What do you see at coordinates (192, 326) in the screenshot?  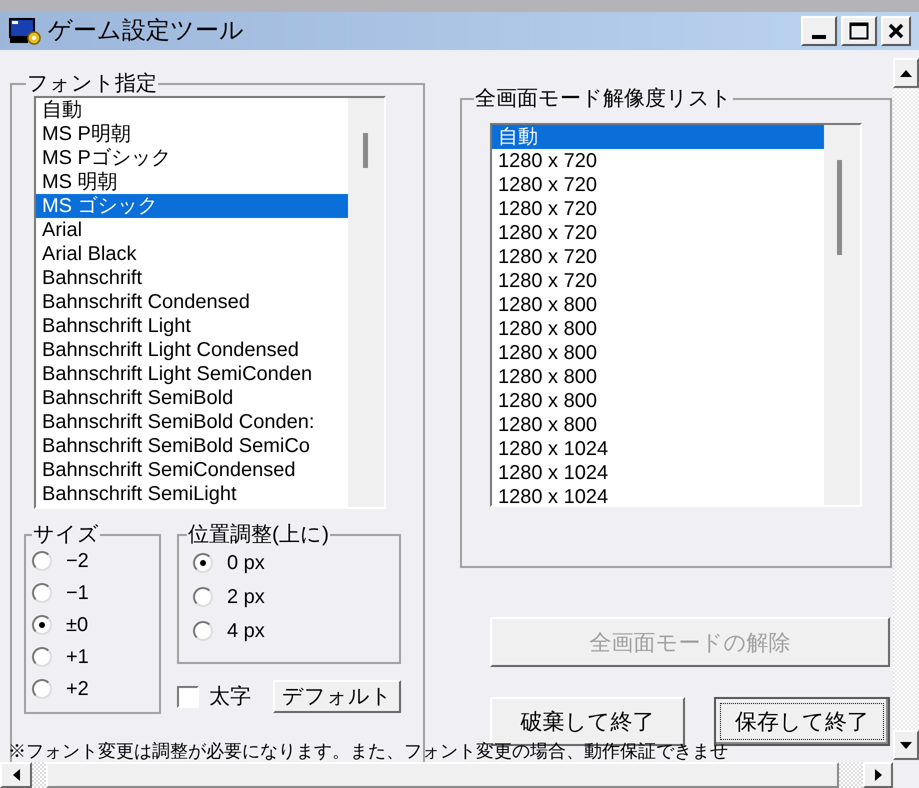 I see `list-item: Bahnschrift Light` at bounding box center [192, 326].